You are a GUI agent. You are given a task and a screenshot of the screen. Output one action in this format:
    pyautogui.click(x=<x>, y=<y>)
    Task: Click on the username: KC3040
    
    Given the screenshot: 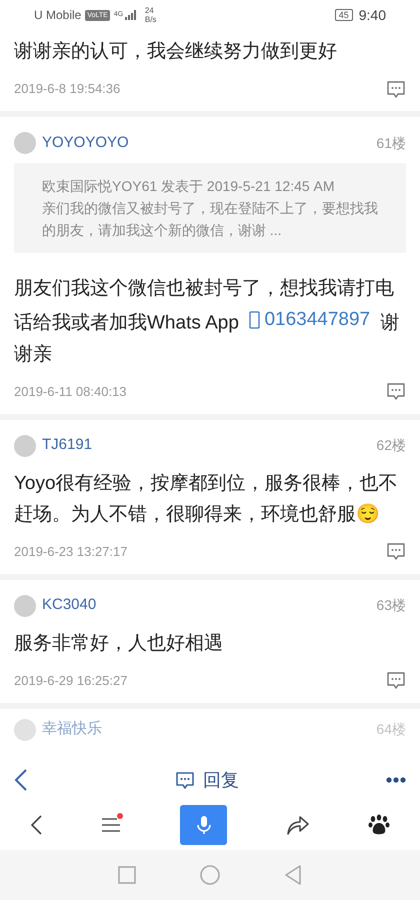 What is the action you would take?
    pyautogui.click(x=69, y=605)
    